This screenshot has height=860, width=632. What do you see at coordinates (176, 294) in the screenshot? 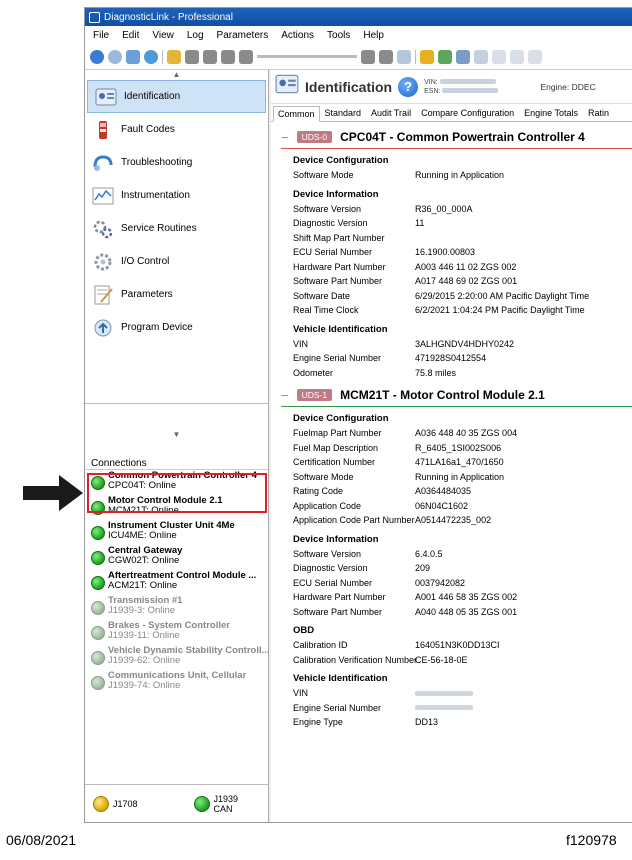
I see `nav-item-parameters: Parameters` at bounding box center [176, 294].